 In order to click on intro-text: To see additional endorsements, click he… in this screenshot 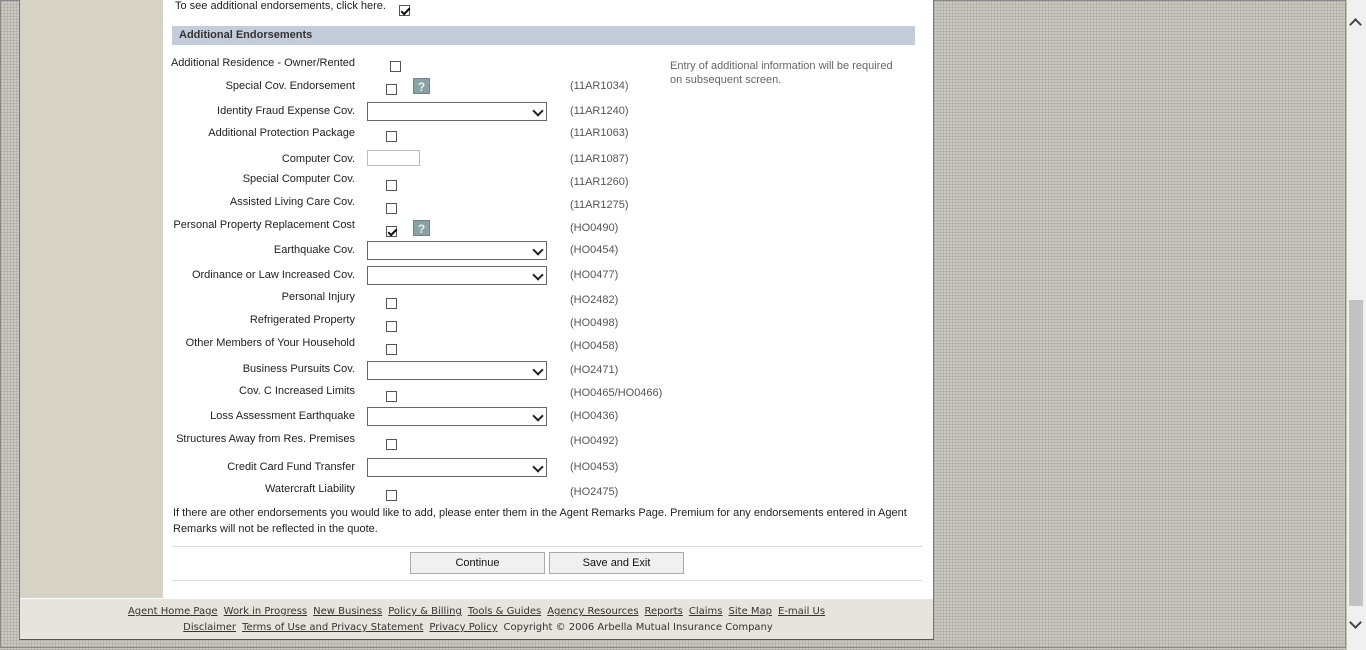, I will do `click(280, 6)`.